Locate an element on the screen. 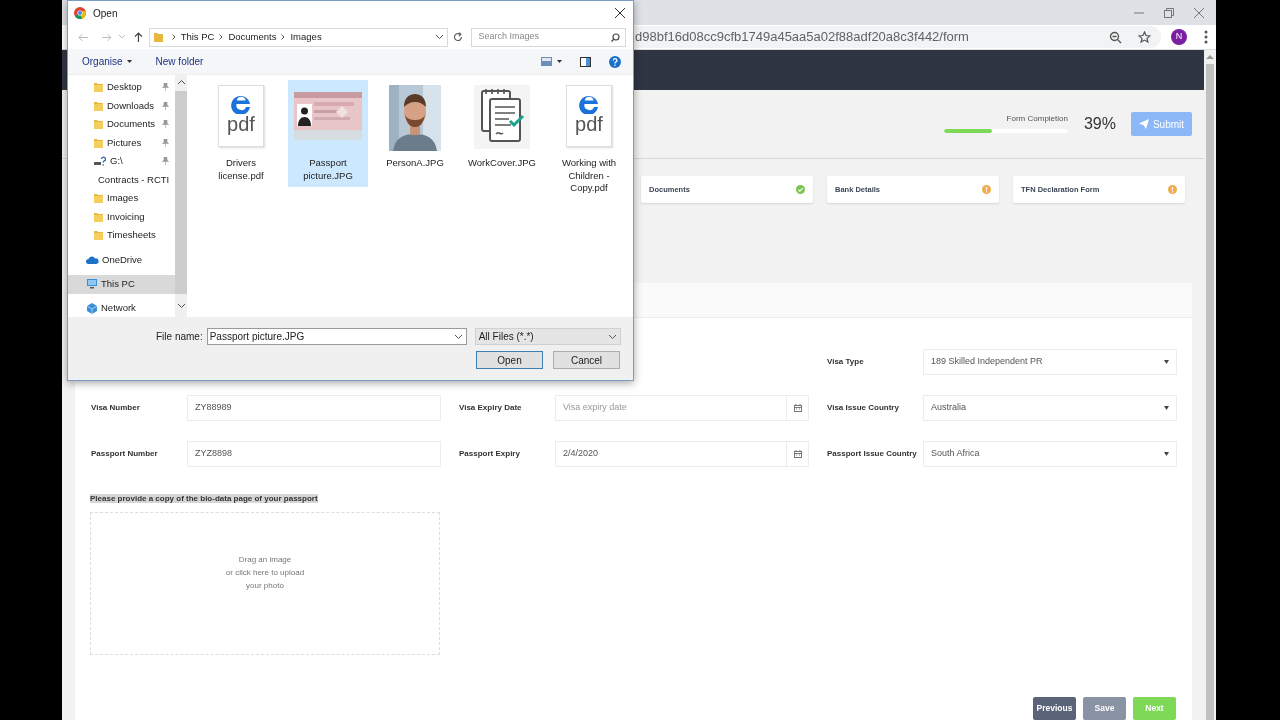 This screenshot has width=1280, height=720. field-label: Visa Type is located at coordinates (846, 362).